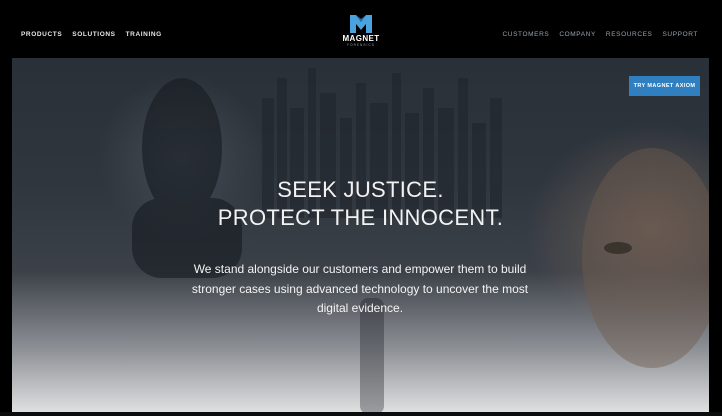 The width and height of the screenshot is (722, 416). I want to click on bottom-edge, so click(361, 414).